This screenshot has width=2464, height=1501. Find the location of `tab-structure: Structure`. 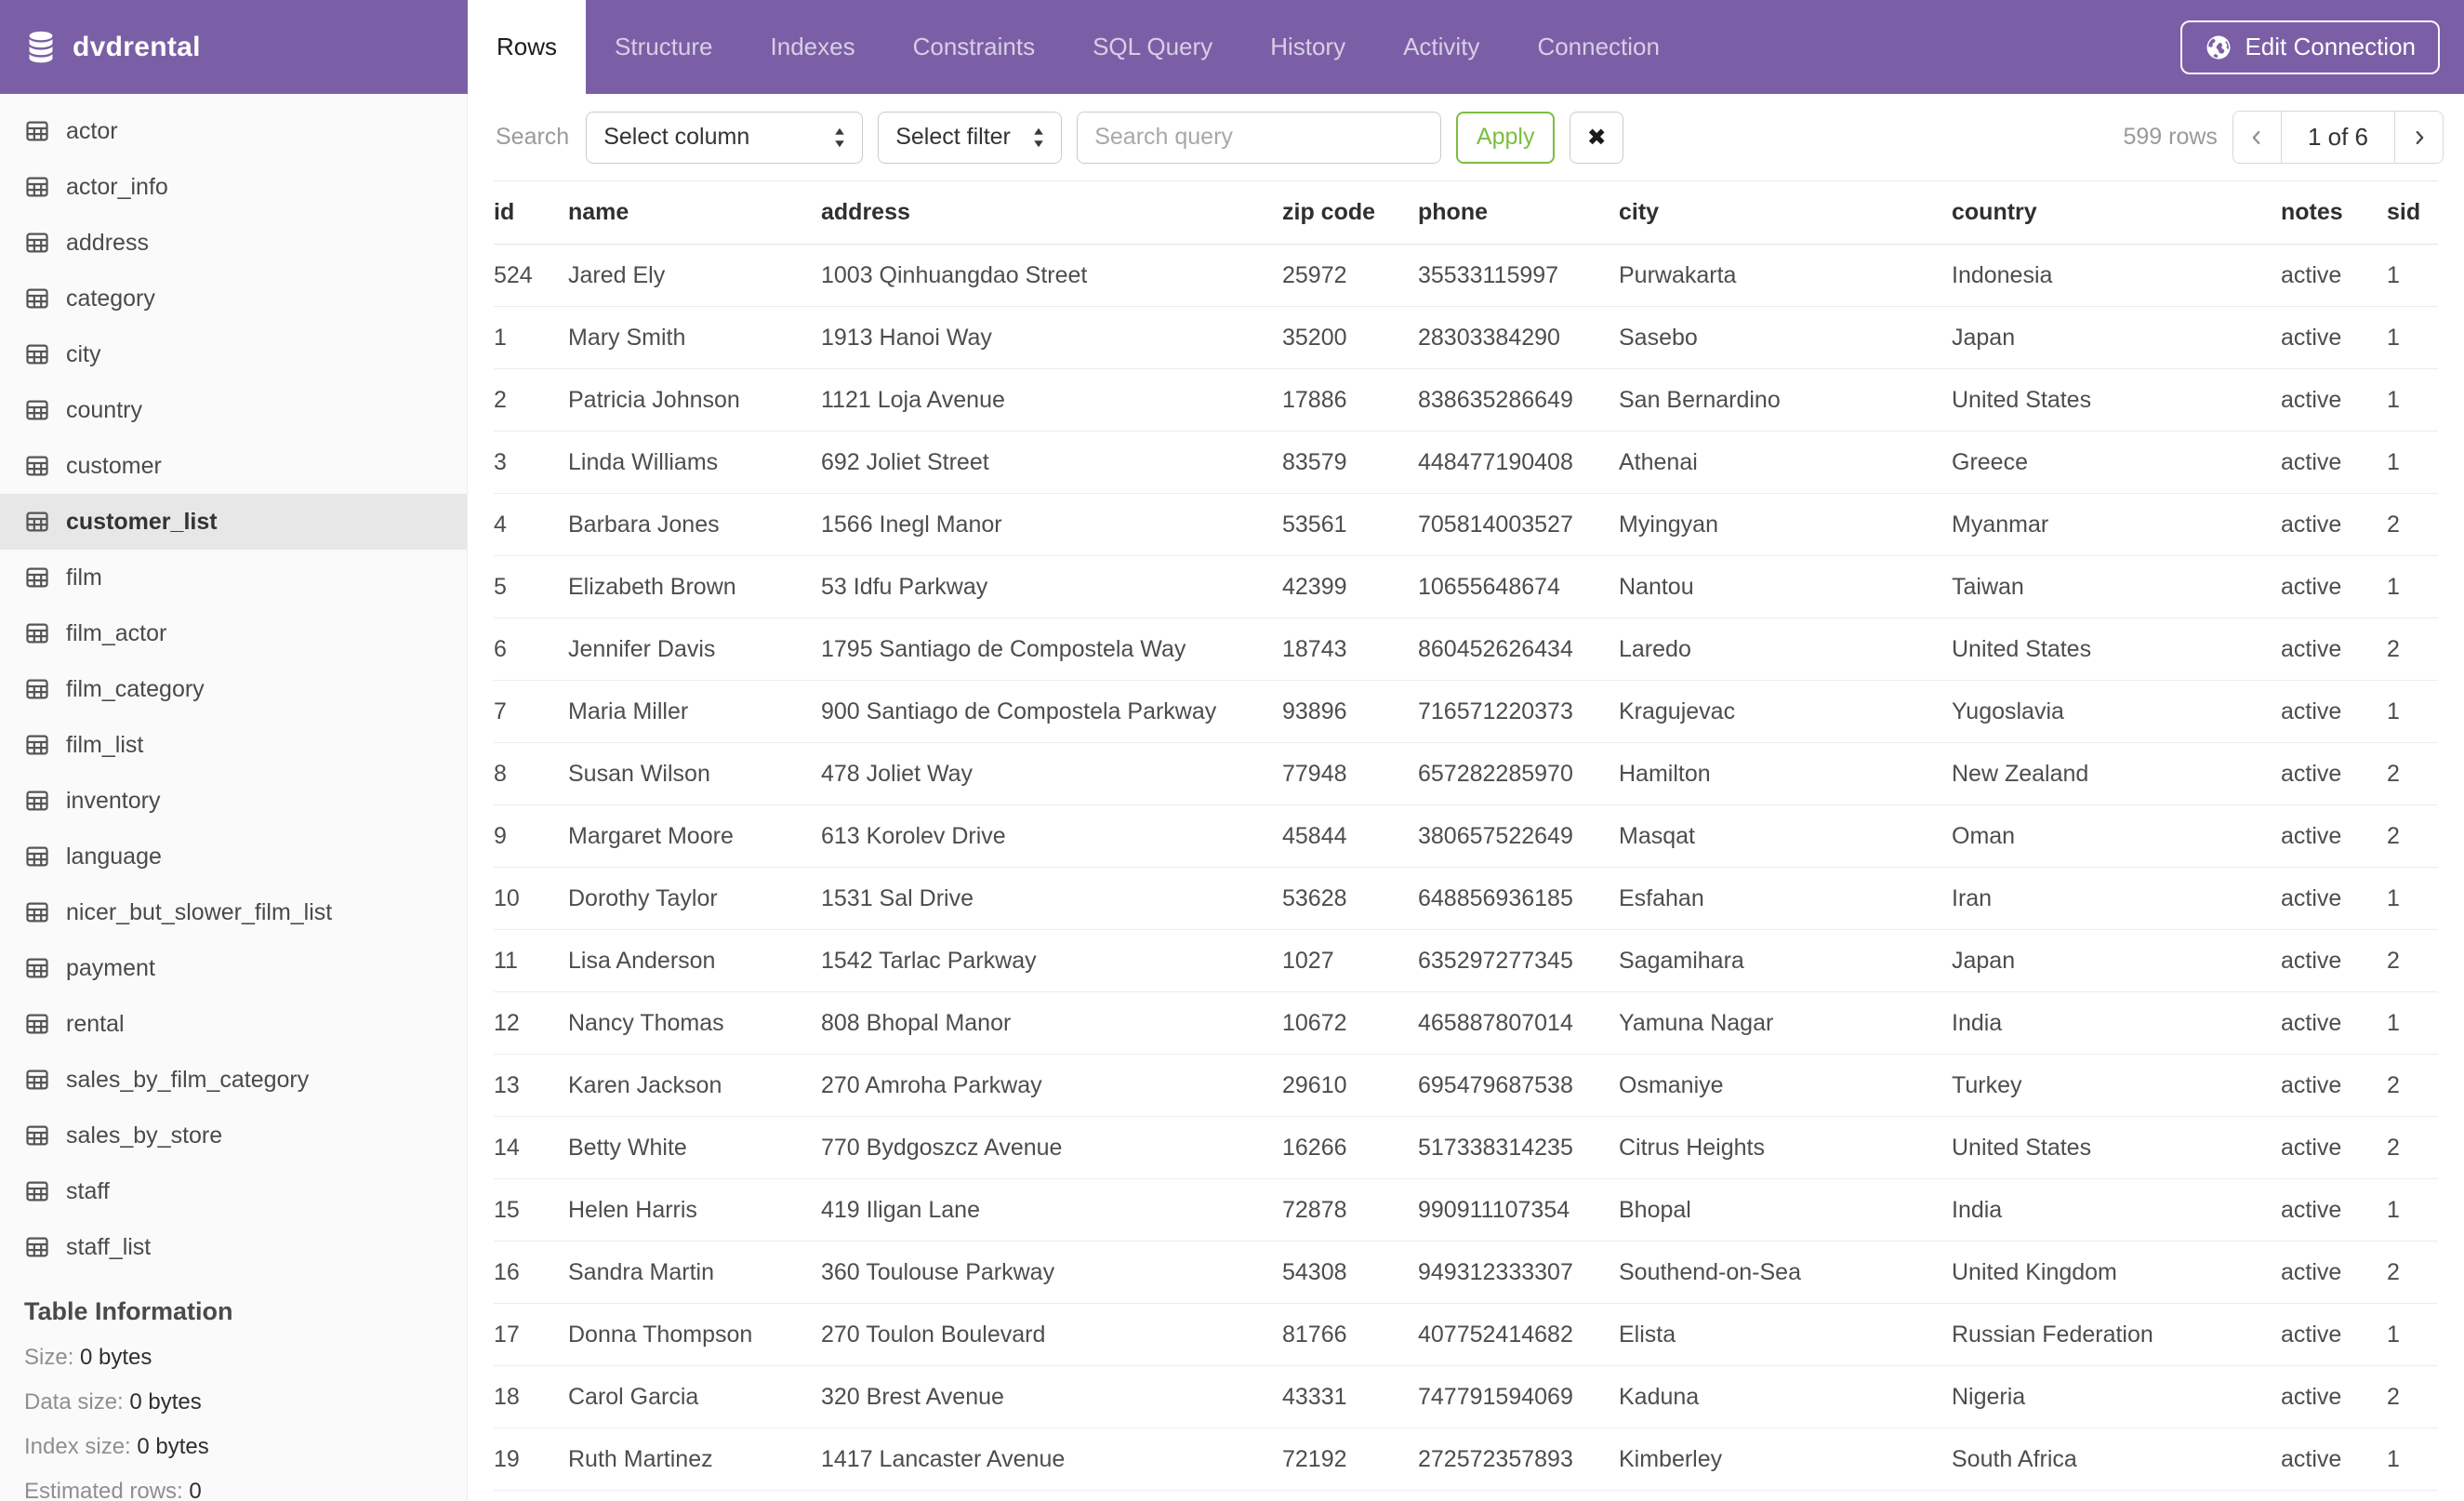

tab-structure: Structure is located at coordinates (664, 47).